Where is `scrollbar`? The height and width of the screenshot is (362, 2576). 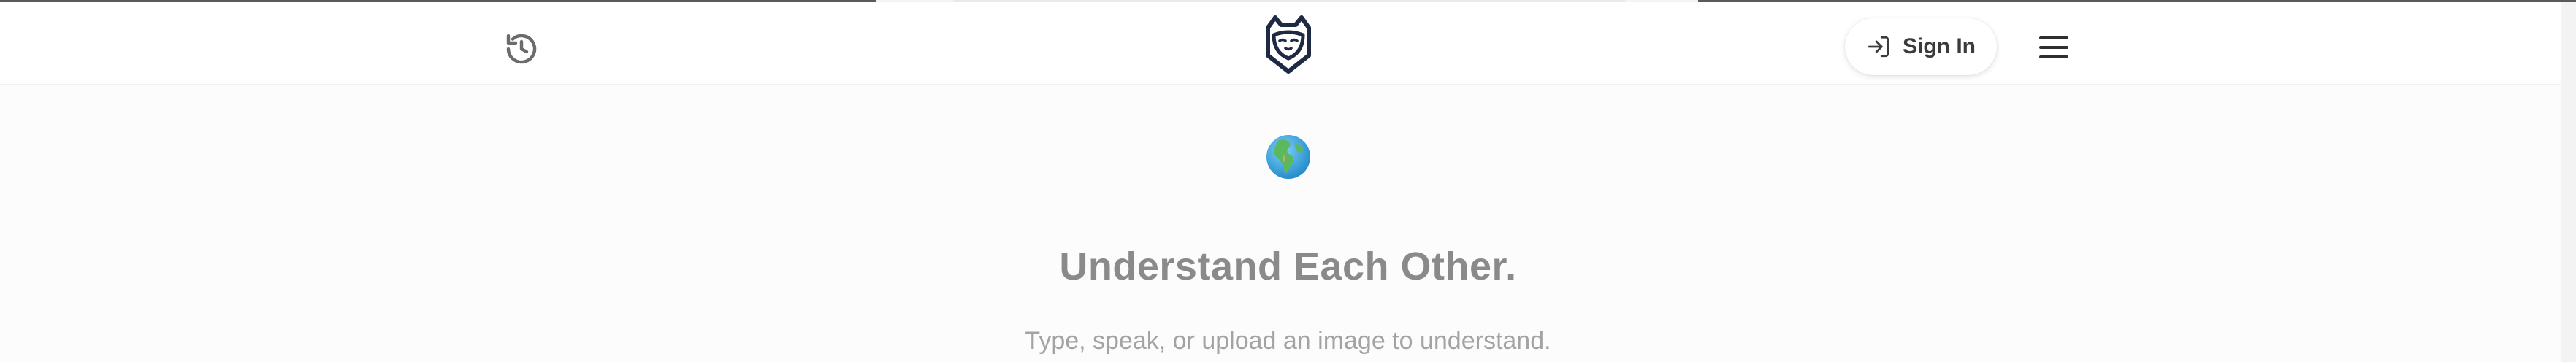 scrollbar is located at coordinates (2568, 182).